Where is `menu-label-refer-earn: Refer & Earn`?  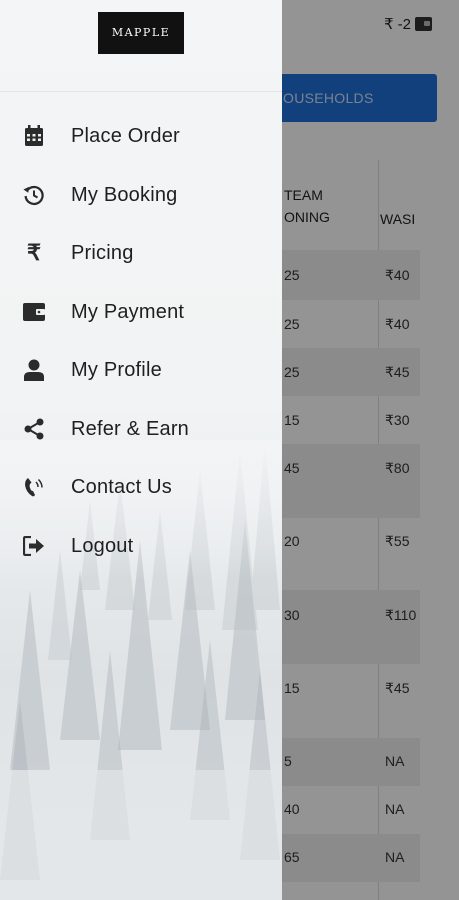 menu-label-refer-earn: Refer & Earn is located at coordinates (130, 428).